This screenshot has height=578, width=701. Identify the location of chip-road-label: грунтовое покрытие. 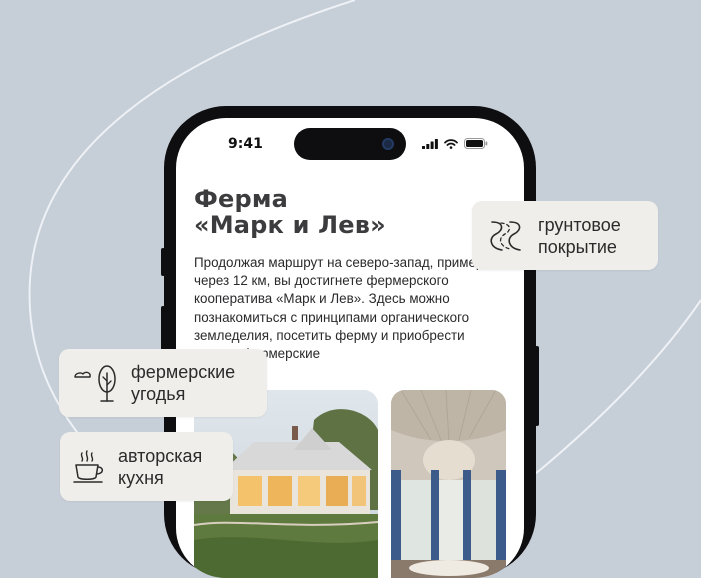
(579, 236).